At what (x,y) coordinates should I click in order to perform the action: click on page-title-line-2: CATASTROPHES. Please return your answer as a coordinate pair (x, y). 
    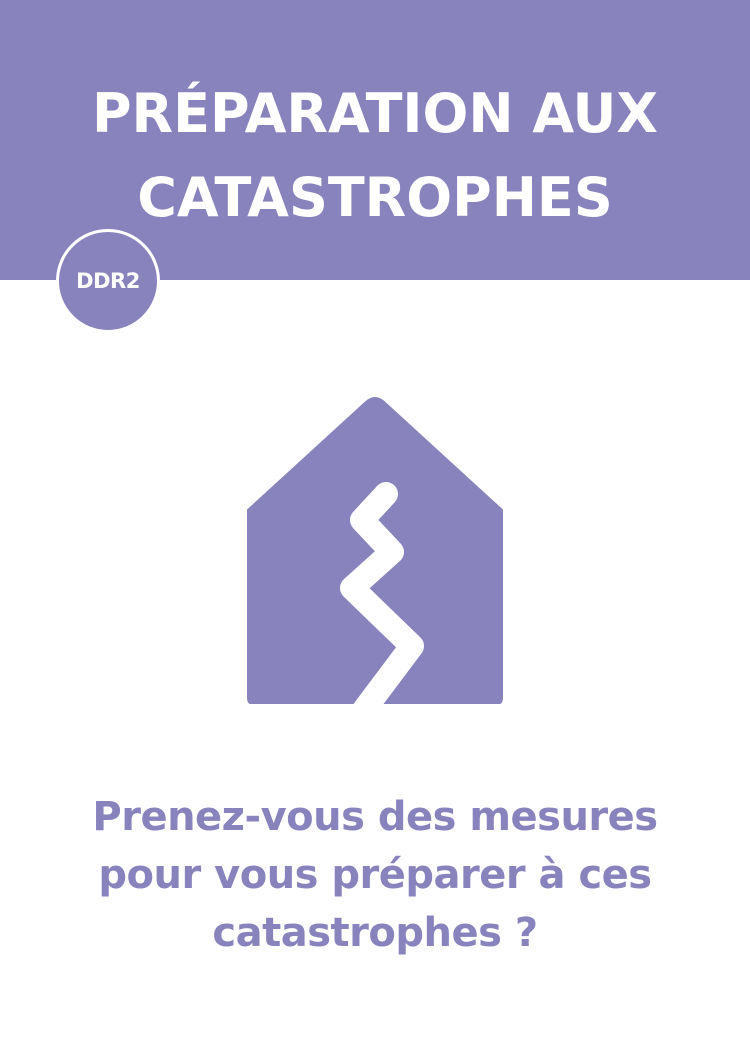
    Looking at the image, I should click on (375, 197).